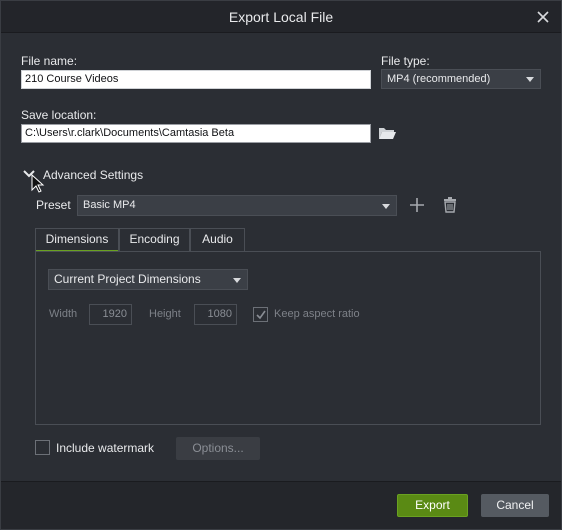 The width and height of the screenshot is (562, 530). What do you see at coordinates (109, 205) in the screenshot?
I see `preset-selected: Basic MP4` at bounding box center [109, 205].